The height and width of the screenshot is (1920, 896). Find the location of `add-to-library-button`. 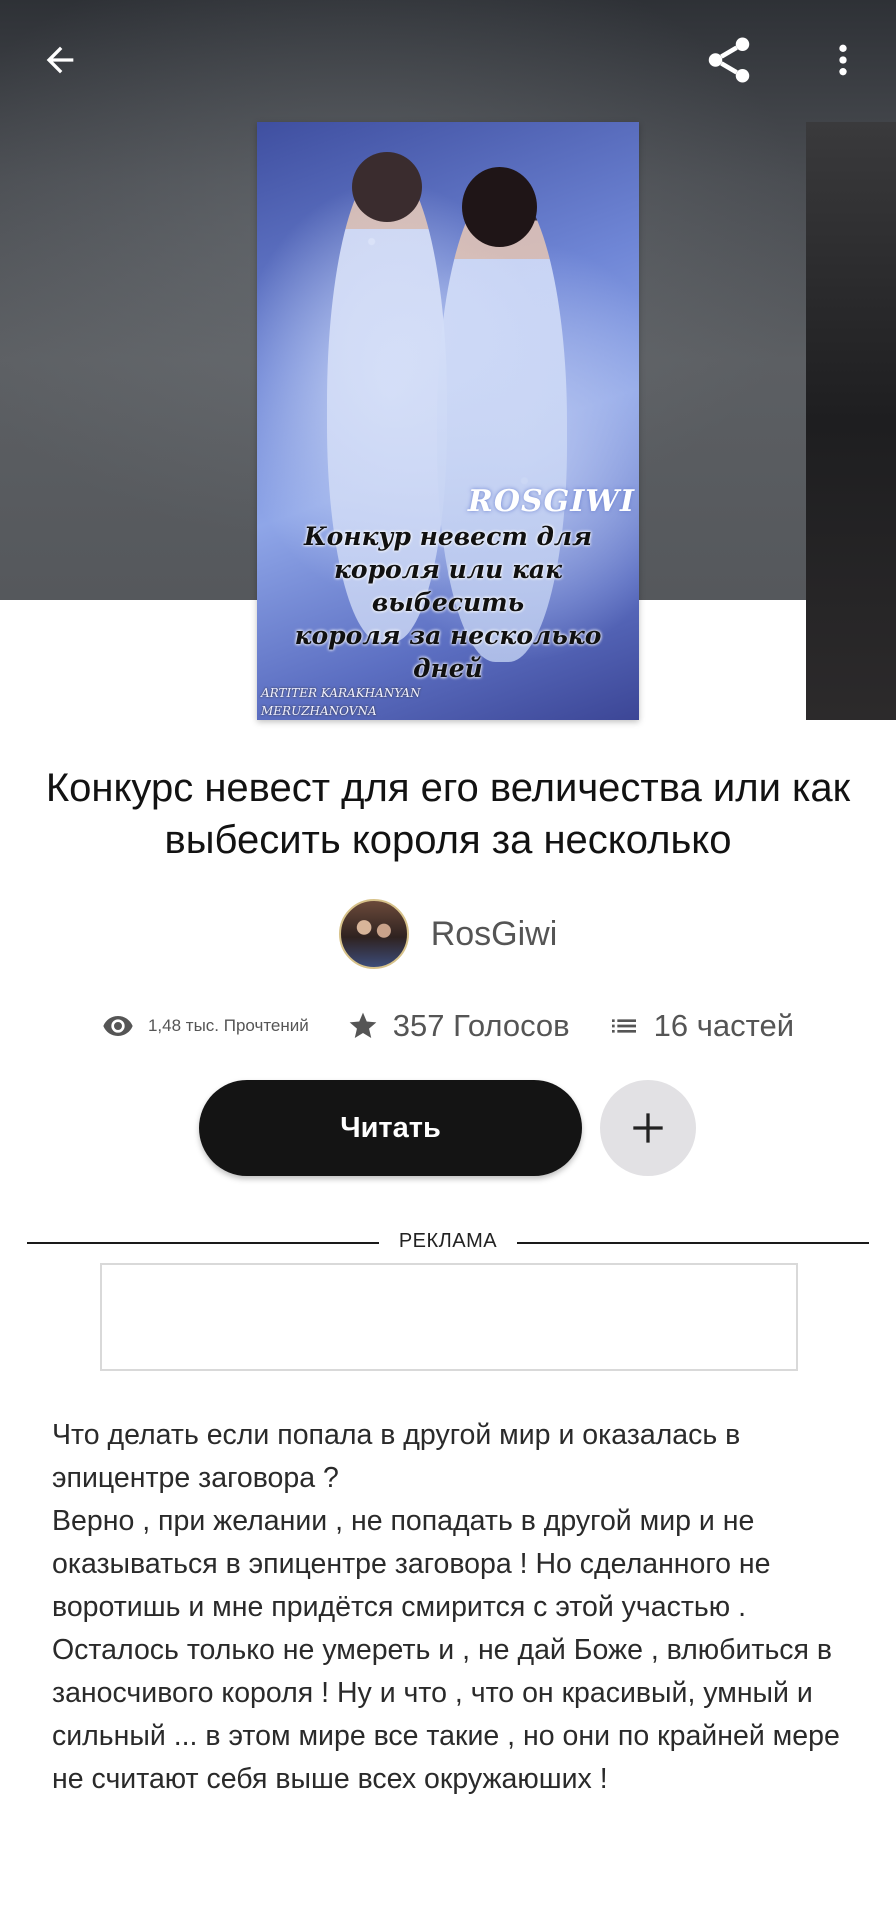

add-to-library-button is located at coordinates (648, 1128).